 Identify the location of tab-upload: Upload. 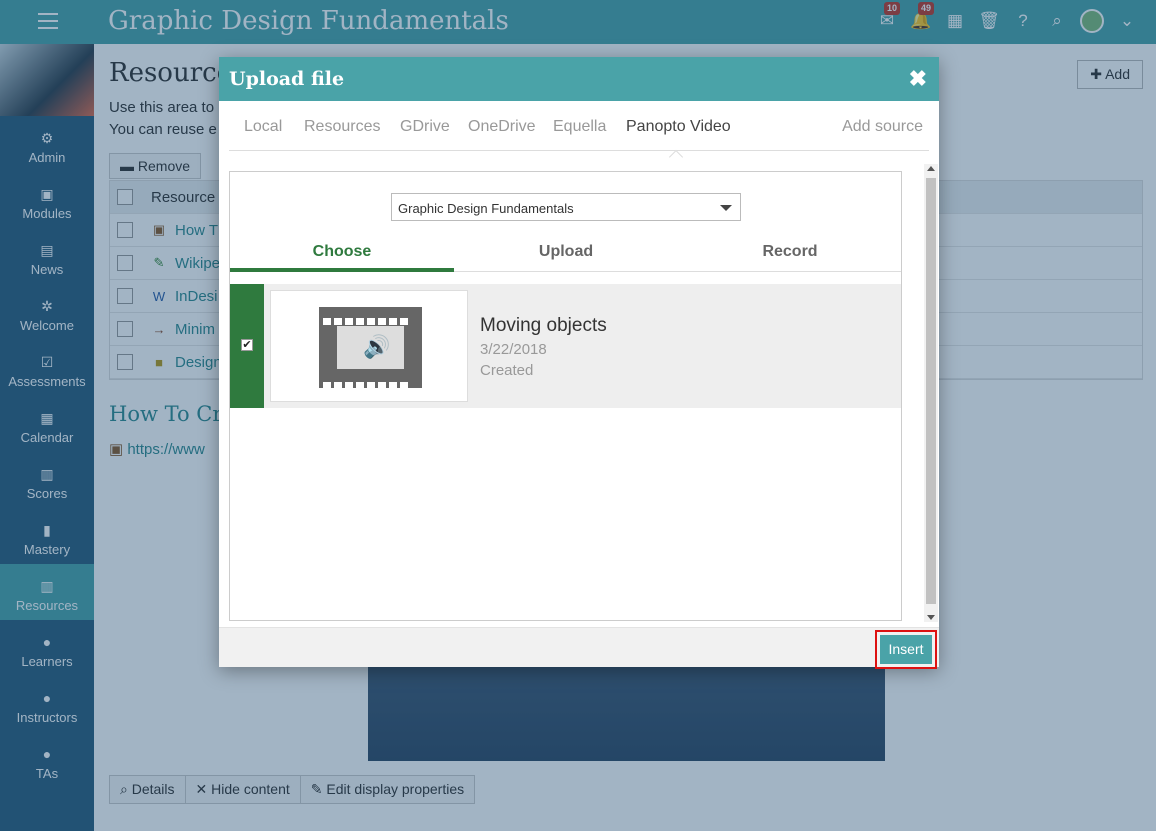
(566, 252).